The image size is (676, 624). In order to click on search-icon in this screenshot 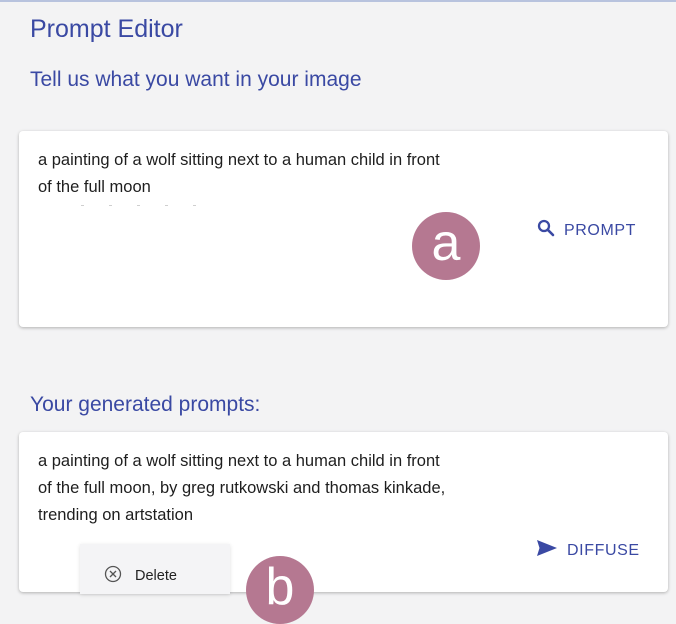, I will do `click(546, 230)`.